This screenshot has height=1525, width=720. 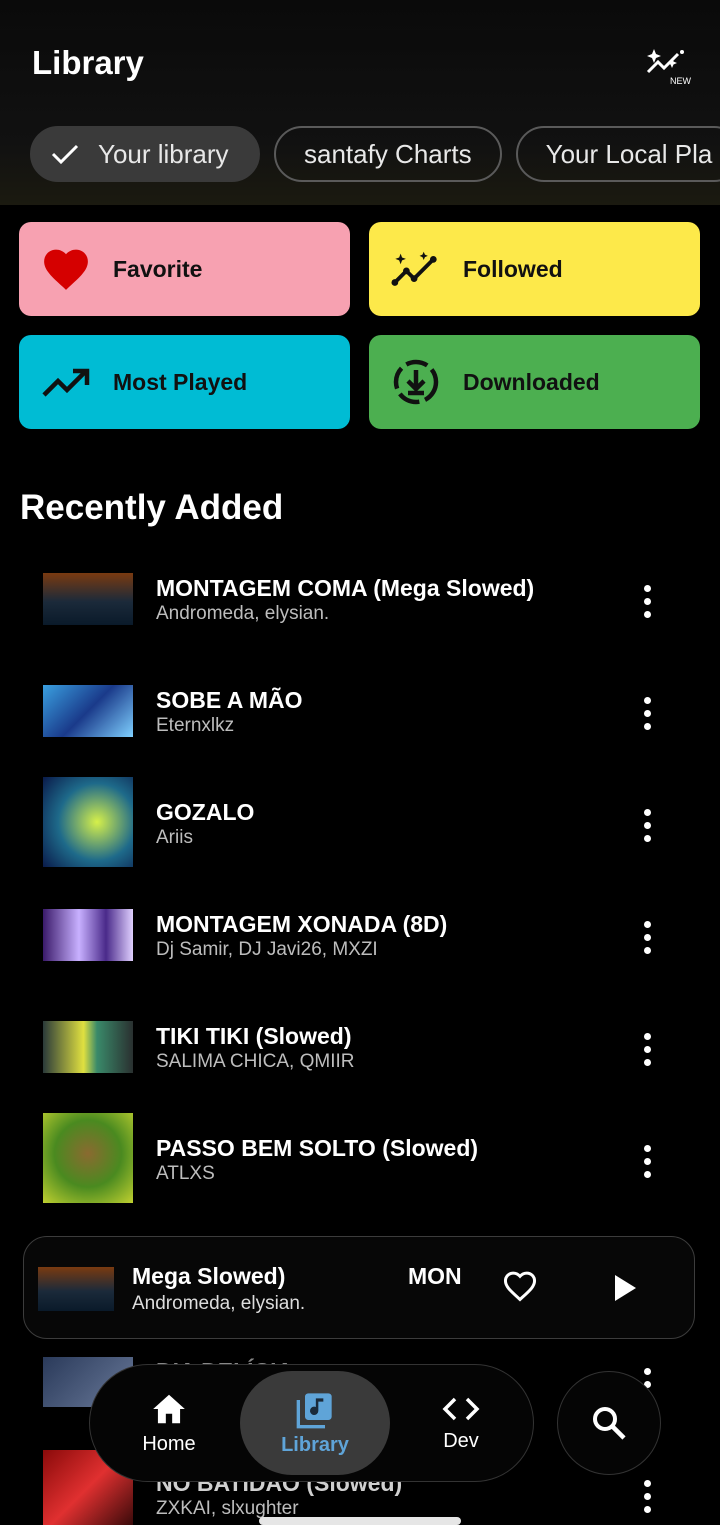 I want to click on play-button, so click(x=628, y=1289).